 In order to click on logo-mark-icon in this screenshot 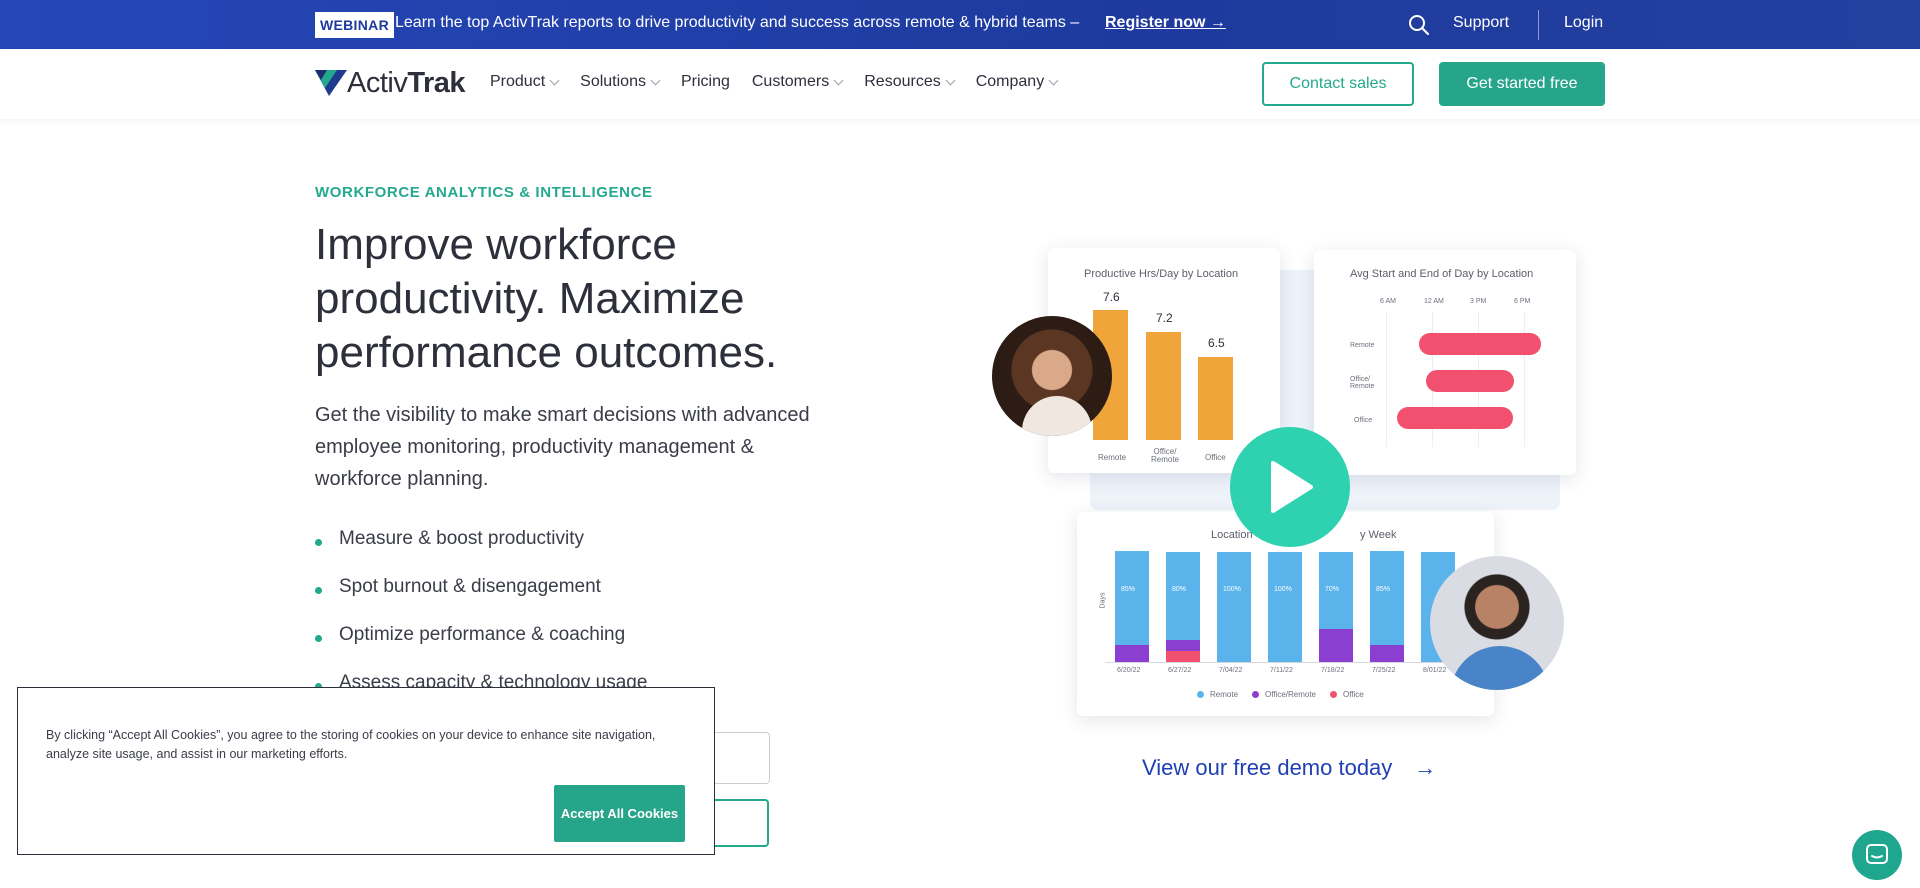, I will do `click(331, 83)`.